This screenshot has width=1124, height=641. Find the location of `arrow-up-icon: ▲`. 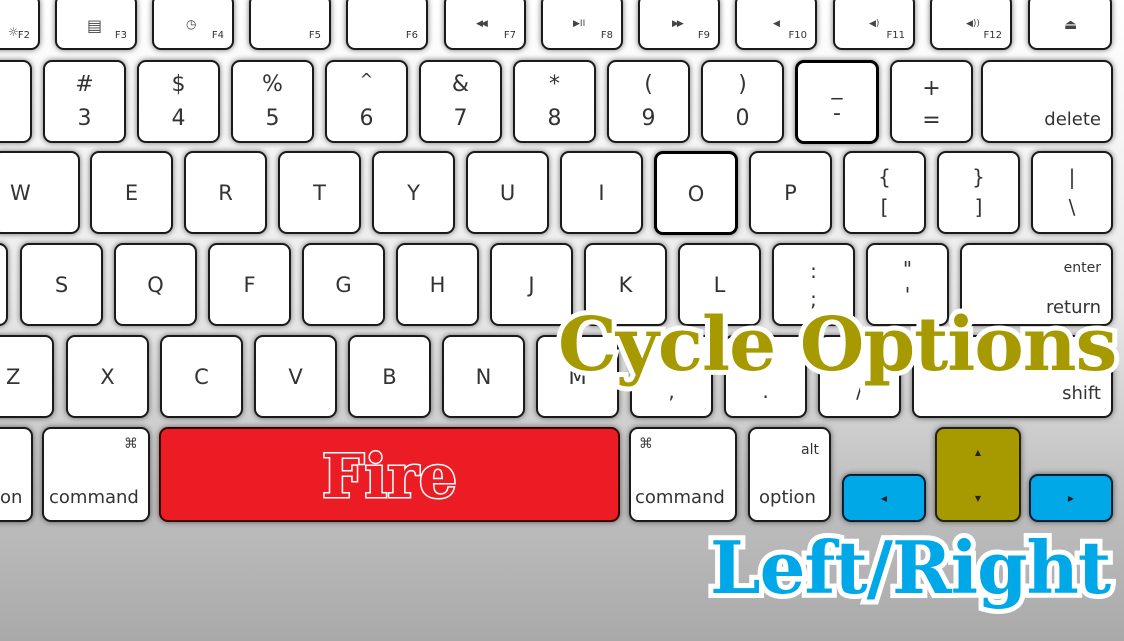

arrow-up-icon: ▲ is located at coordinates (978, 452).